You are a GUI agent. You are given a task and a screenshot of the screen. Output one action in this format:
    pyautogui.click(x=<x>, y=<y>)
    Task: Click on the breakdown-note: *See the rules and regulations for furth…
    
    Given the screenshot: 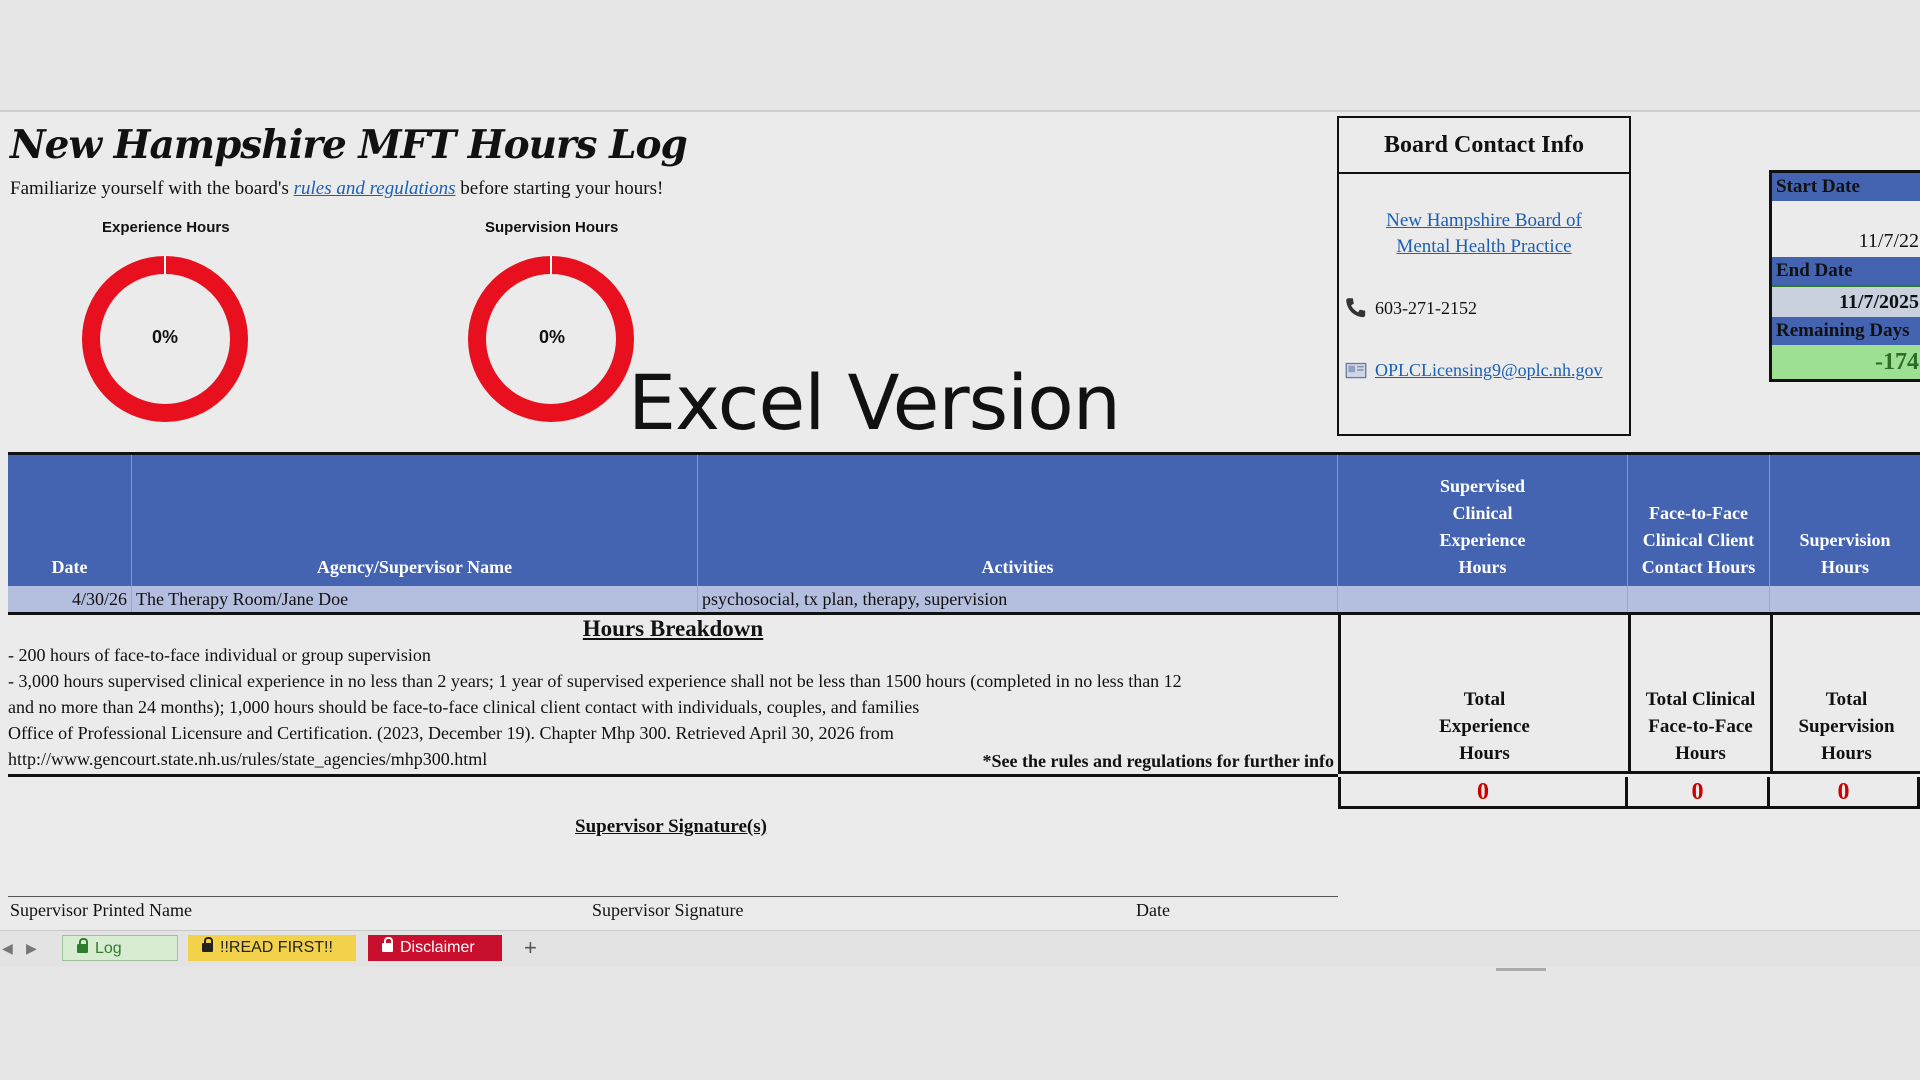 What is the action you would take?
    pyautogui.click(x=1158, y=761)
    